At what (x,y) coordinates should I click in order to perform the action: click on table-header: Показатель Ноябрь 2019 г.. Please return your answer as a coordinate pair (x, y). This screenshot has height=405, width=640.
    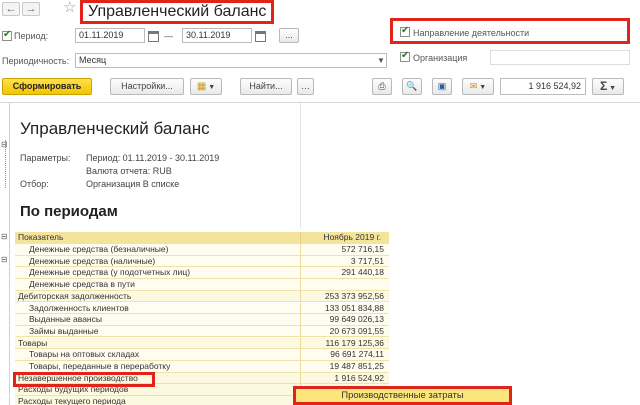
    Looking at the image, I should click on (202, 238).